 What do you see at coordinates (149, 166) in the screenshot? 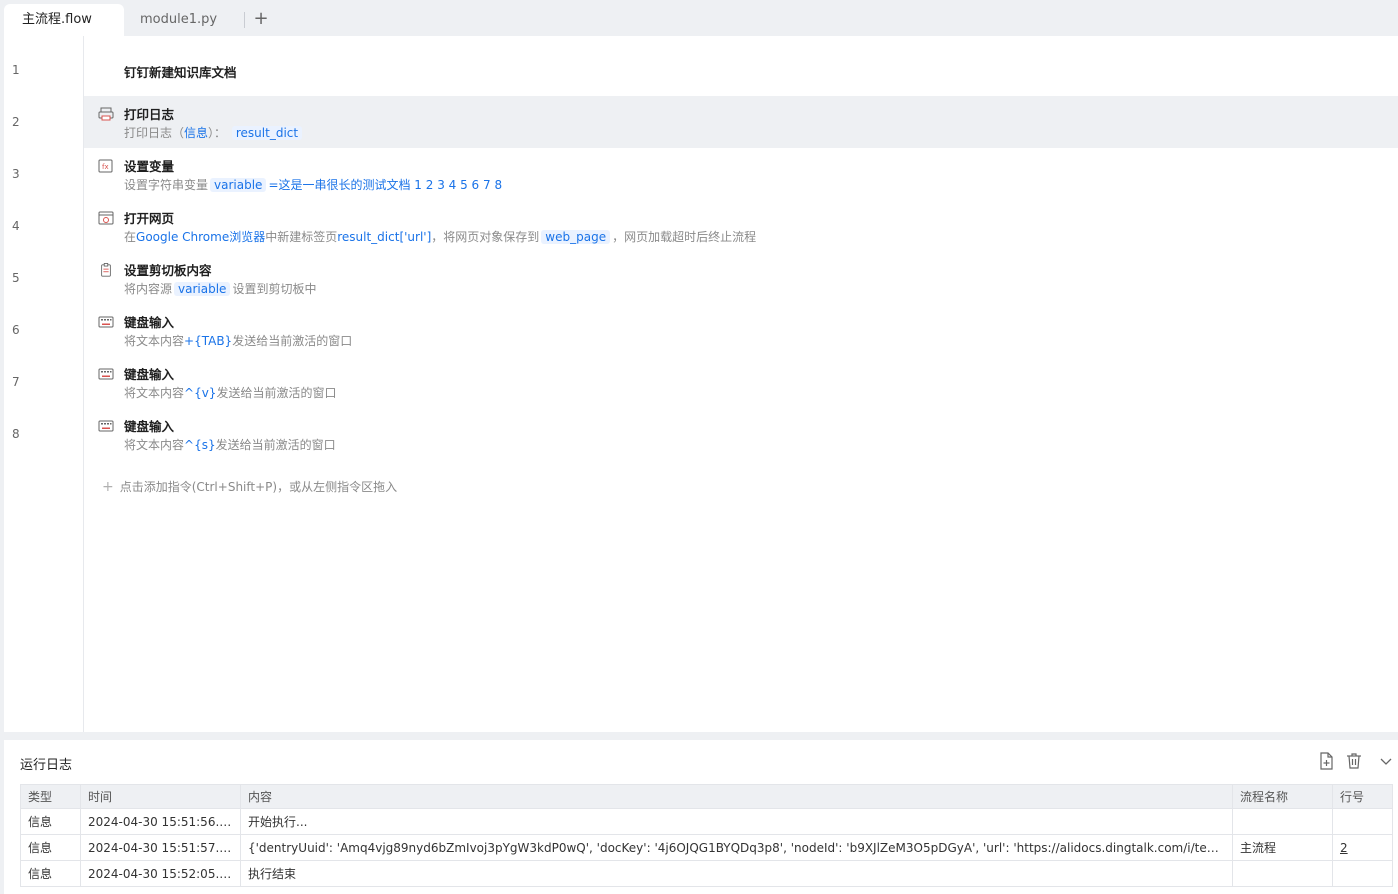
I see `step-title: 设置变量` at bounding box center [149, 166].